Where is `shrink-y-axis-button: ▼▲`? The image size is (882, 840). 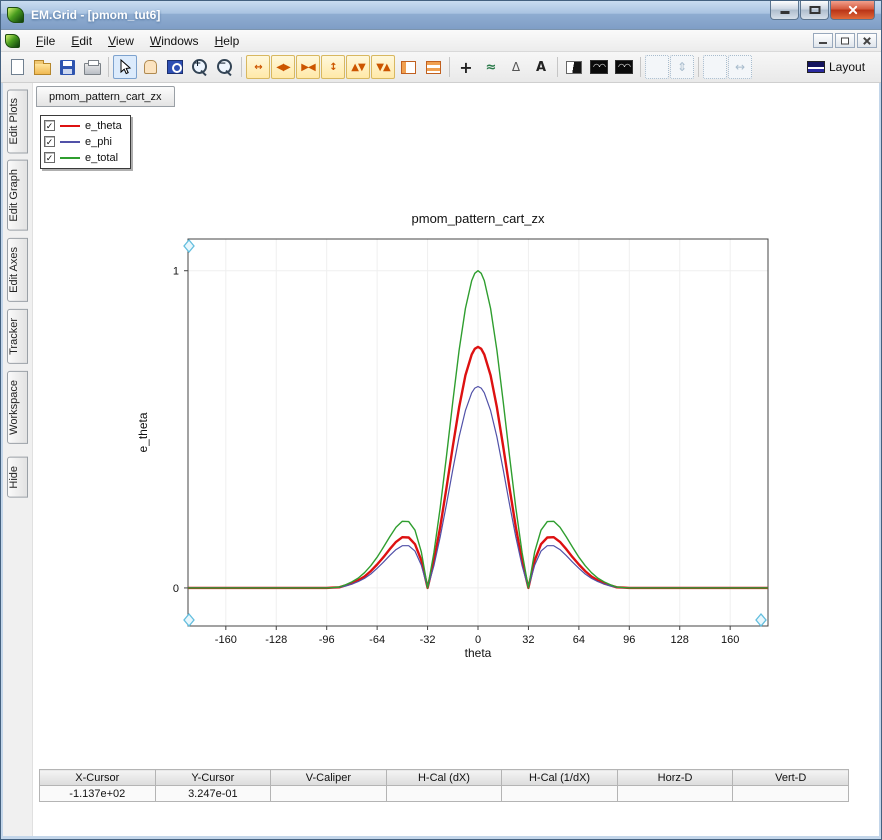
shrink-y-axis-button: ▼▲ is located at coordinates (383, 67).